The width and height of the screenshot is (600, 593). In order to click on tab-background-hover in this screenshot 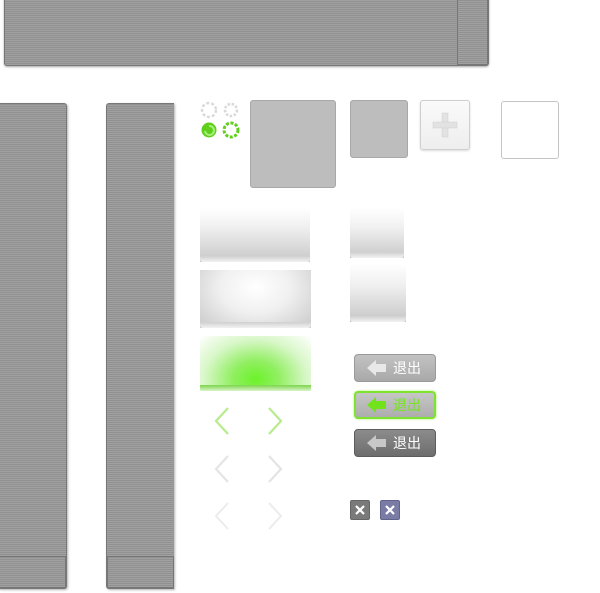, I will do `click(255, 299)`.